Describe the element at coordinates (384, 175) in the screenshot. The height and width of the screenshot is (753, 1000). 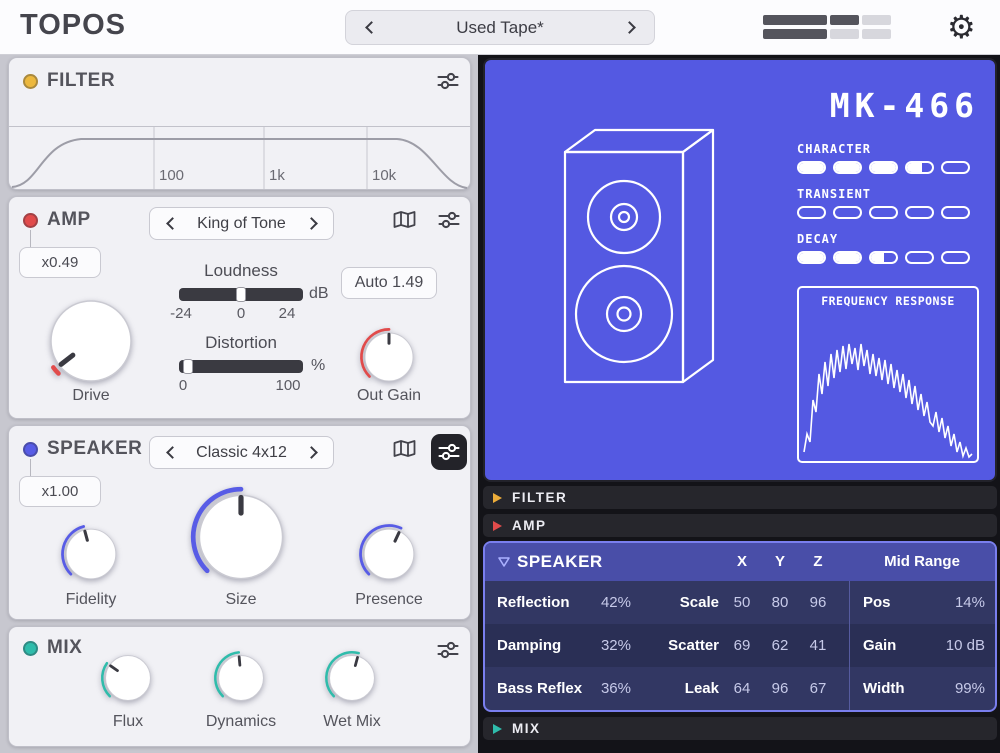
I see `freq-label-10k: 10k` at that location.